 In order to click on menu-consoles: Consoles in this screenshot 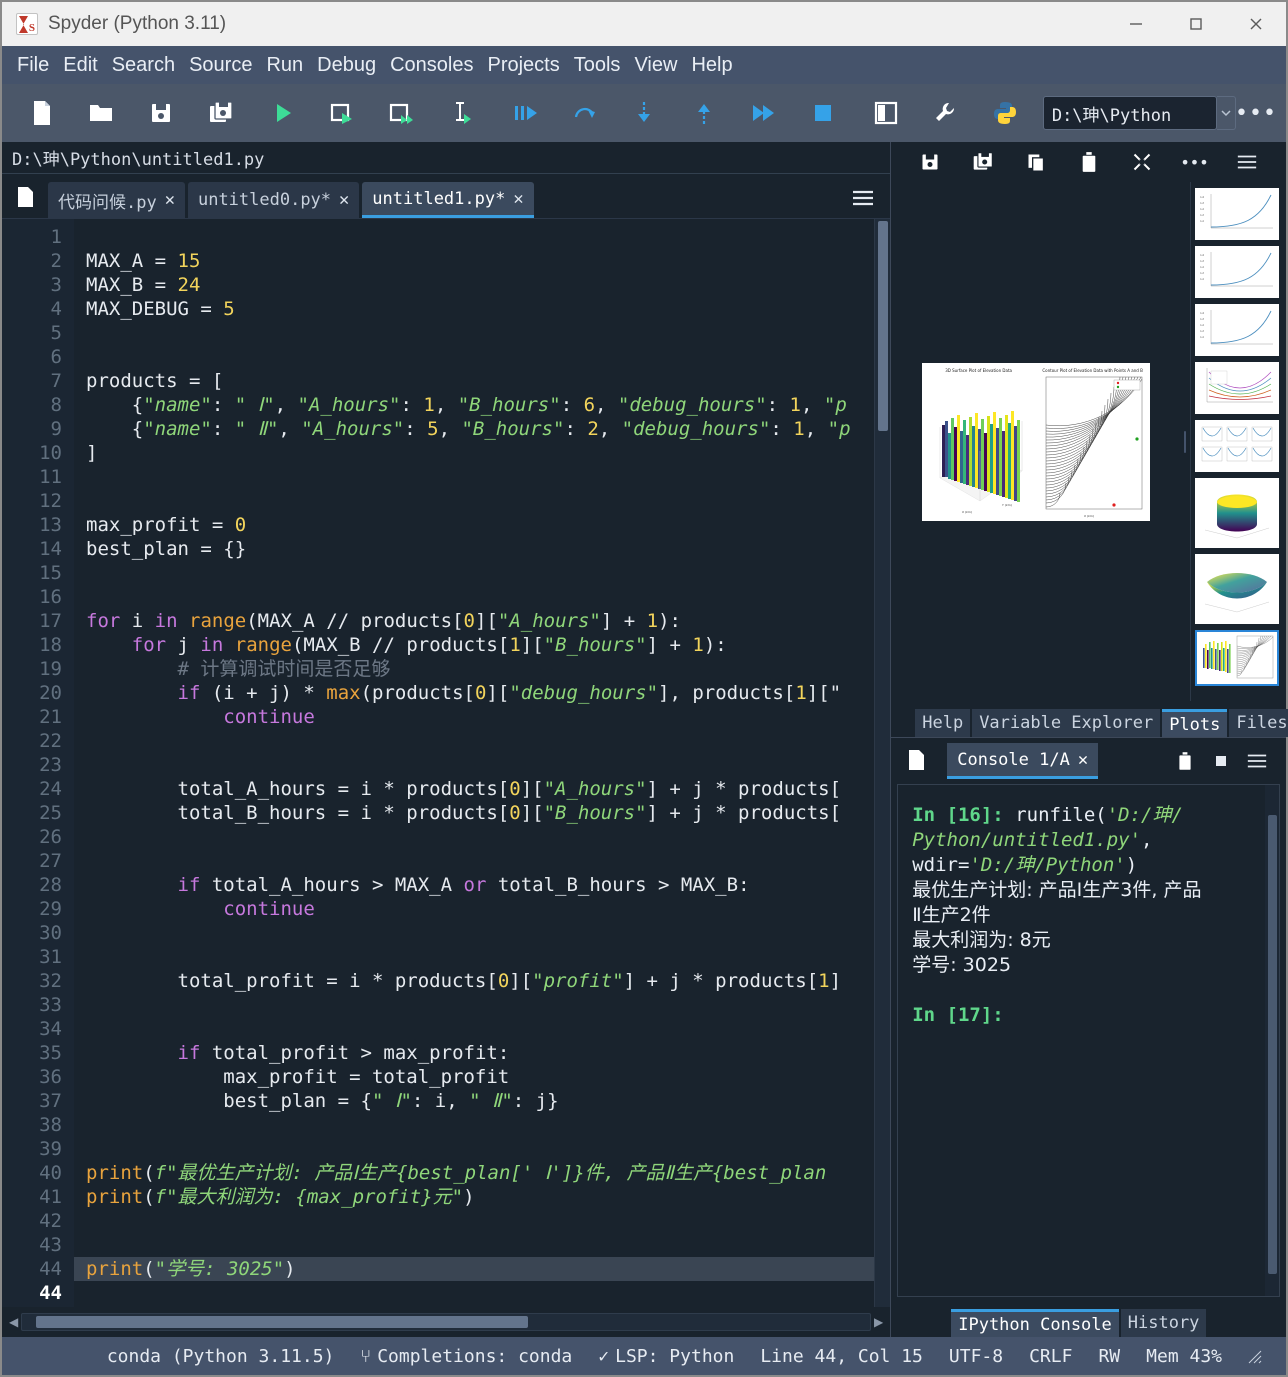, I will do `click(431, 65)`.